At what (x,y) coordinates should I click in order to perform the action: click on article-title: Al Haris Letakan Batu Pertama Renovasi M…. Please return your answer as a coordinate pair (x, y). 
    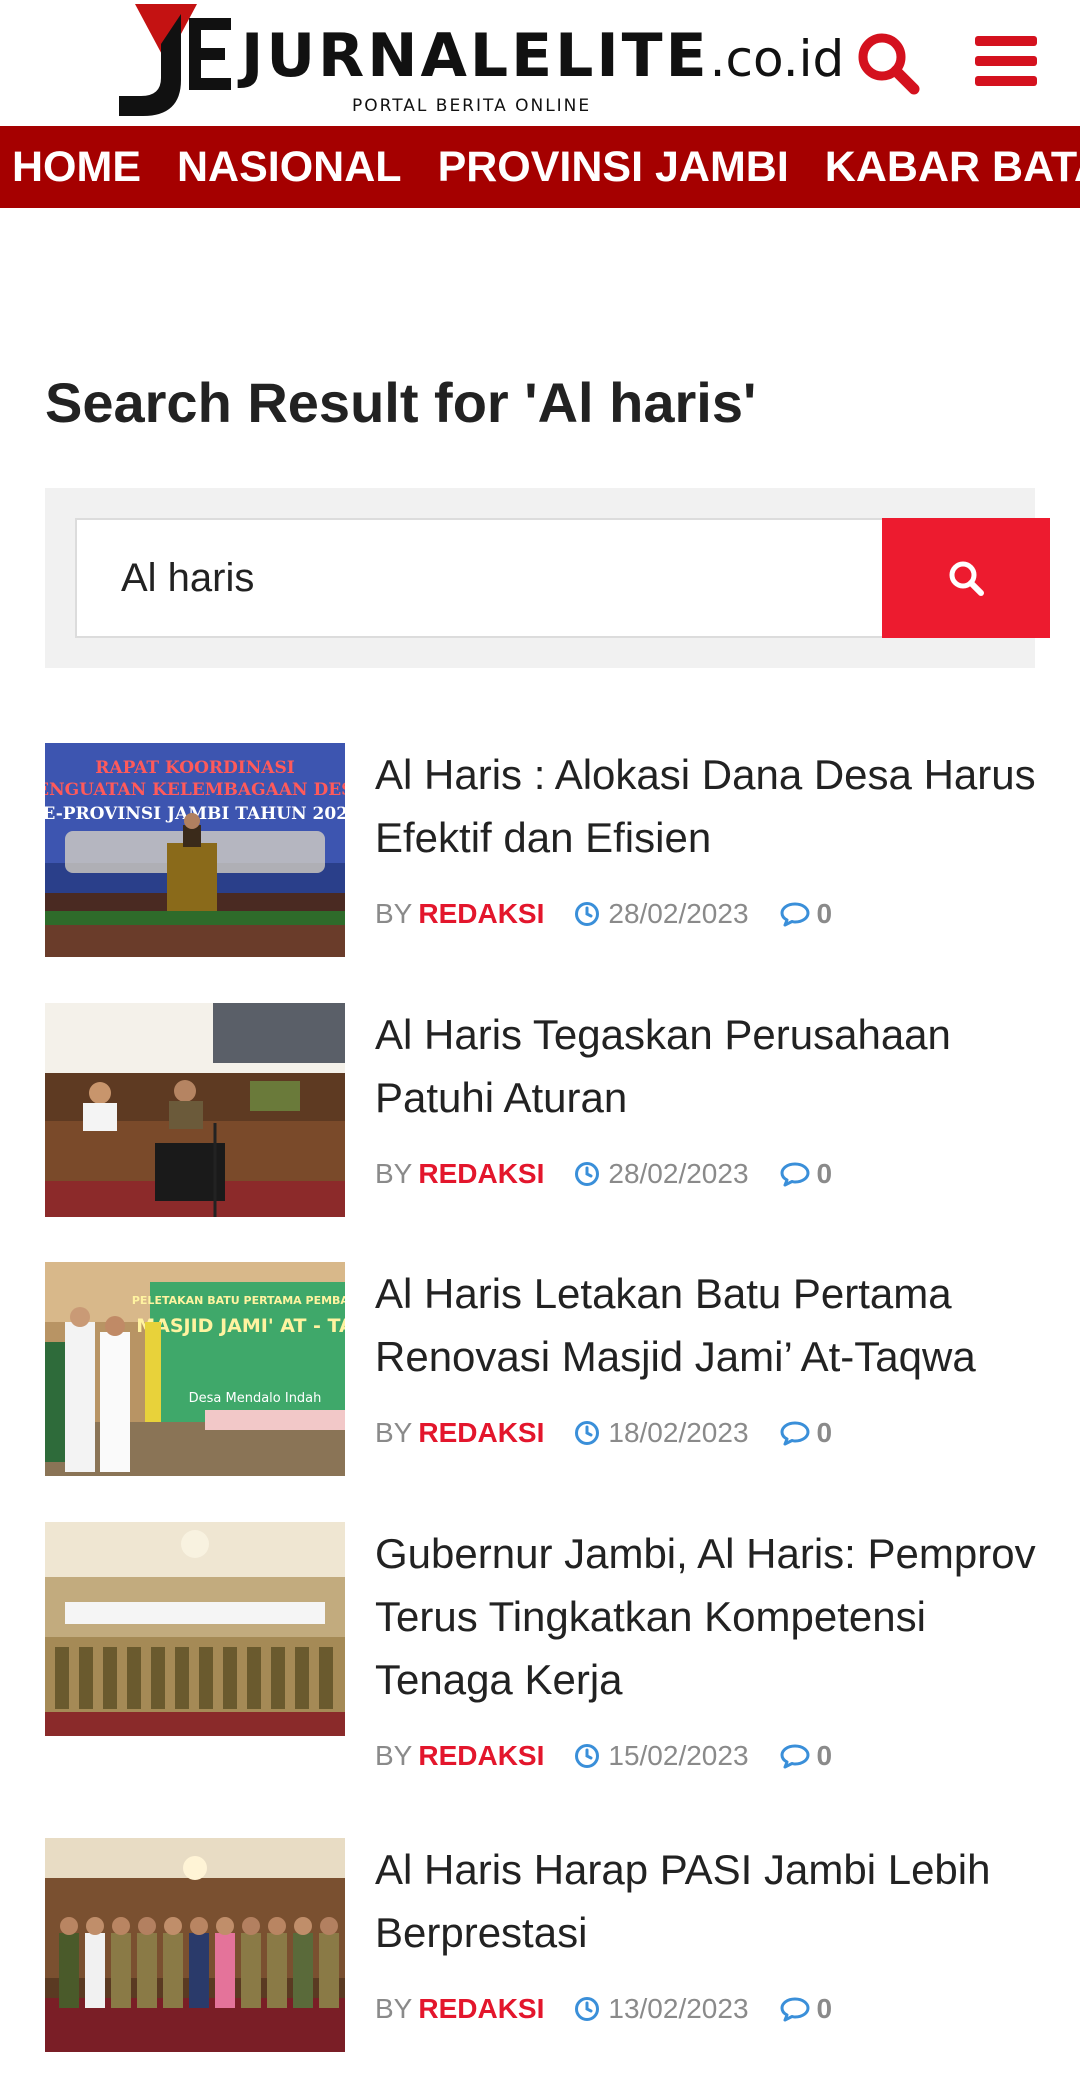
    Looking at the image, I should click on (715, 1325).